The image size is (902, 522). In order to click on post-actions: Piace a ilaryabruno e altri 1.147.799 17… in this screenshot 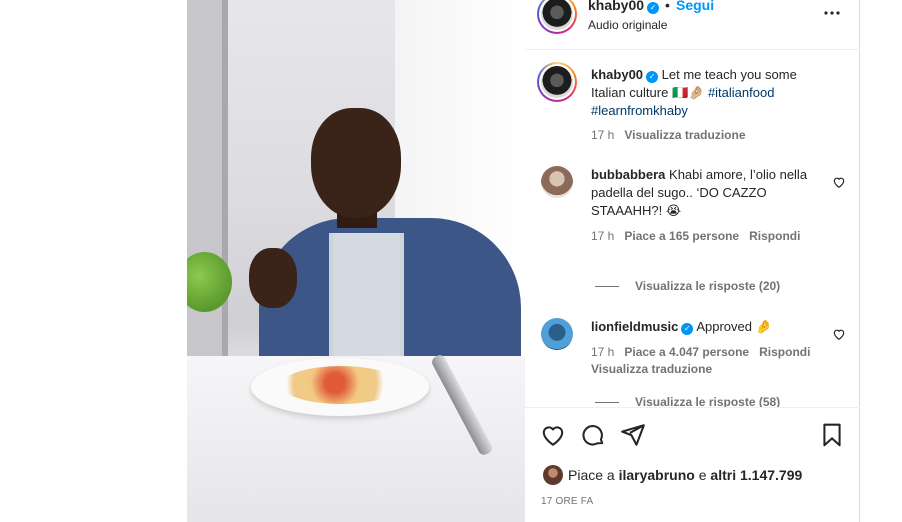, I will do `click(692, 464)`.